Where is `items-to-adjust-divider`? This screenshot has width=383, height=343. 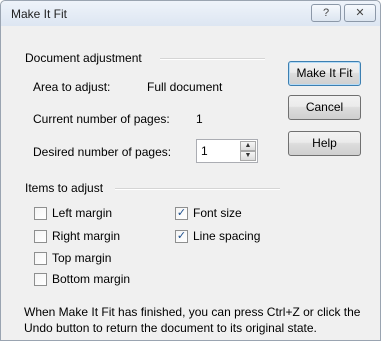 items-to-adjust-divider is located at coordinates (197, 189).